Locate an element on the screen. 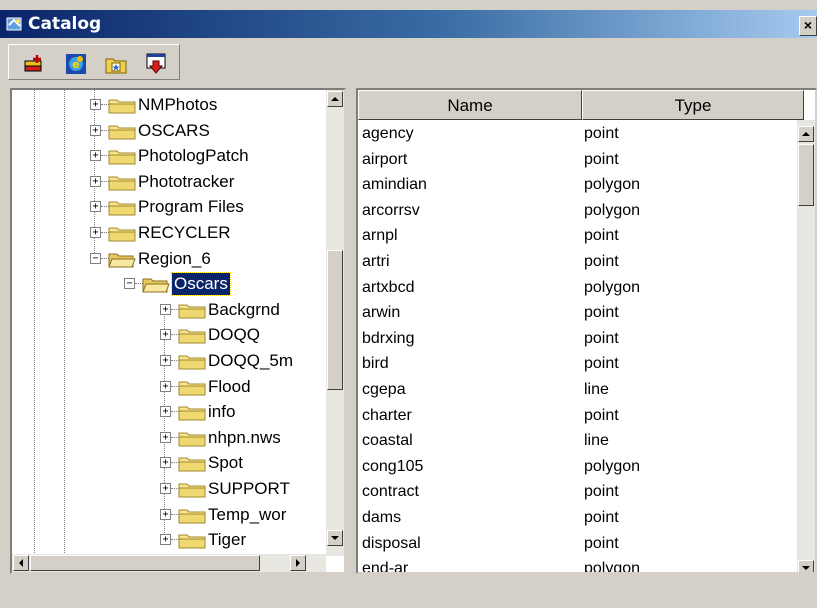  list-cell-type: polygon is located at coordinates (612, 210).